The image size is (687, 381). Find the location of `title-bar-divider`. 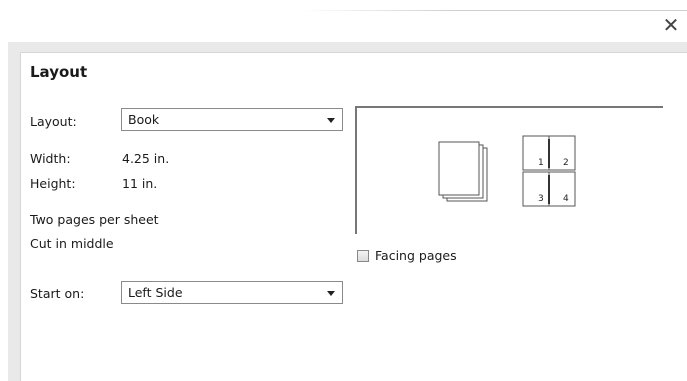

title-bar-divider is located at coordinates (493, 10).